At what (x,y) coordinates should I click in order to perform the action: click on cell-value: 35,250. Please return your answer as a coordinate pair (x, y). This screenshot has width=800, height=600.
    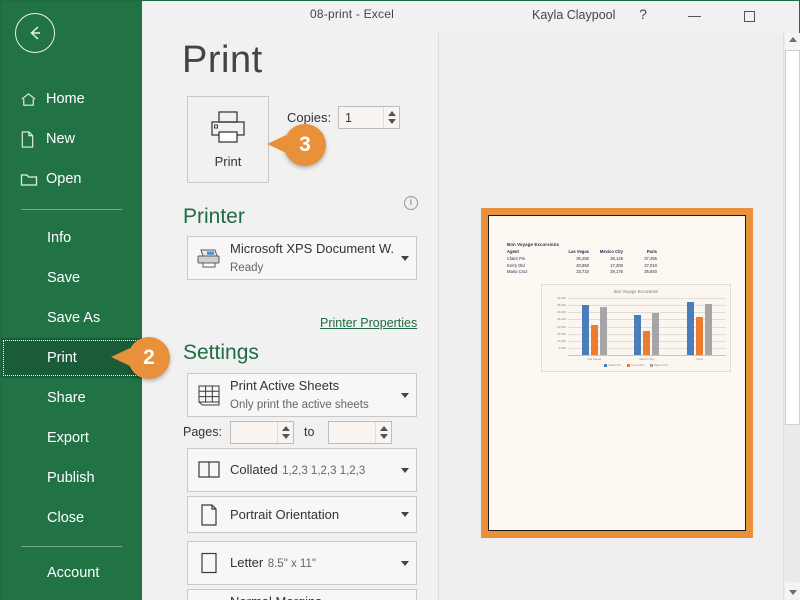
    Looking at the image, I should click on (582, 259).